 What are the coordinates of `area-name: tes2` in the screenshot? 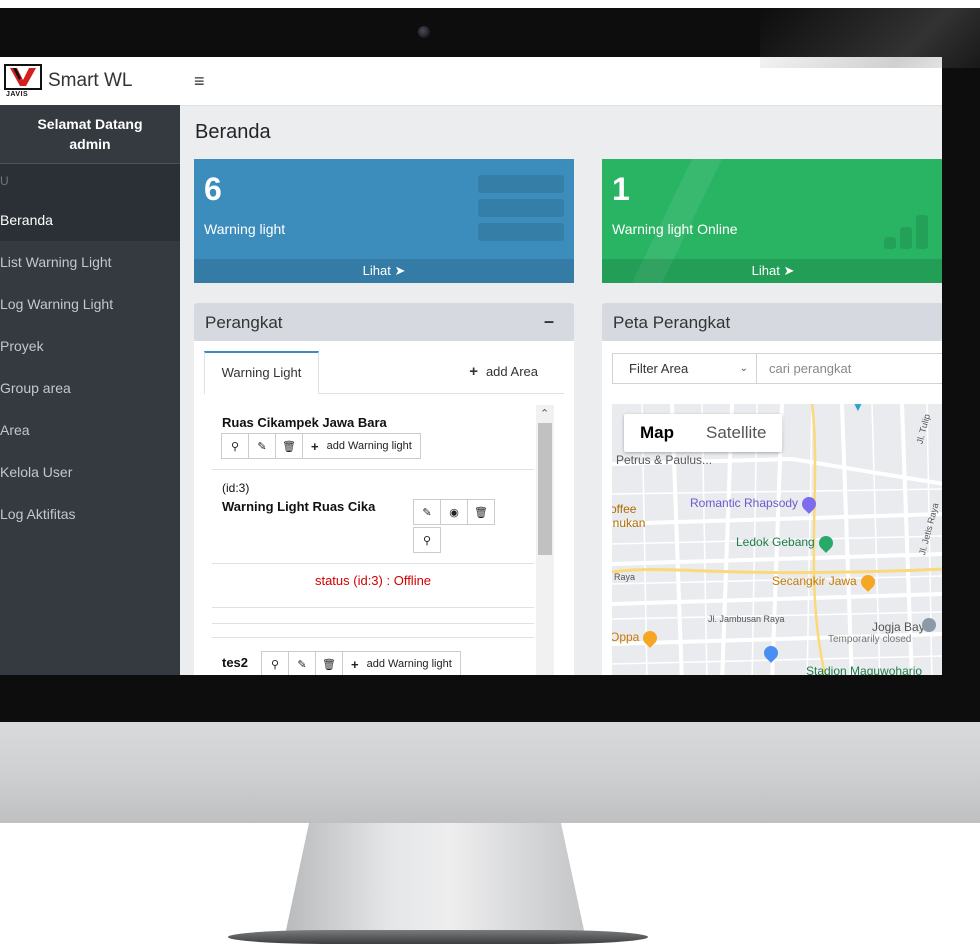 It's located at (235, 662).